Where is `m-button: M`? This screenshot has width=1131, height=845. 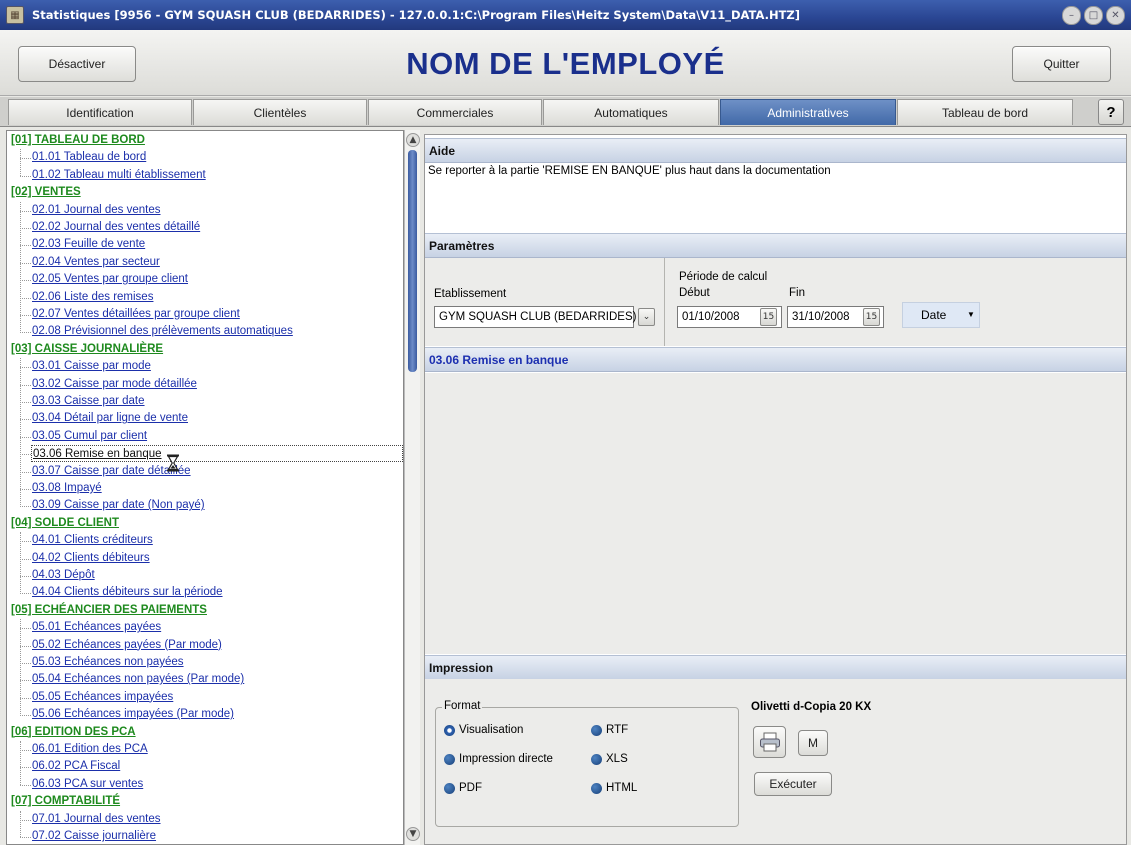 m-button: M is located at coordinates (813, 743).